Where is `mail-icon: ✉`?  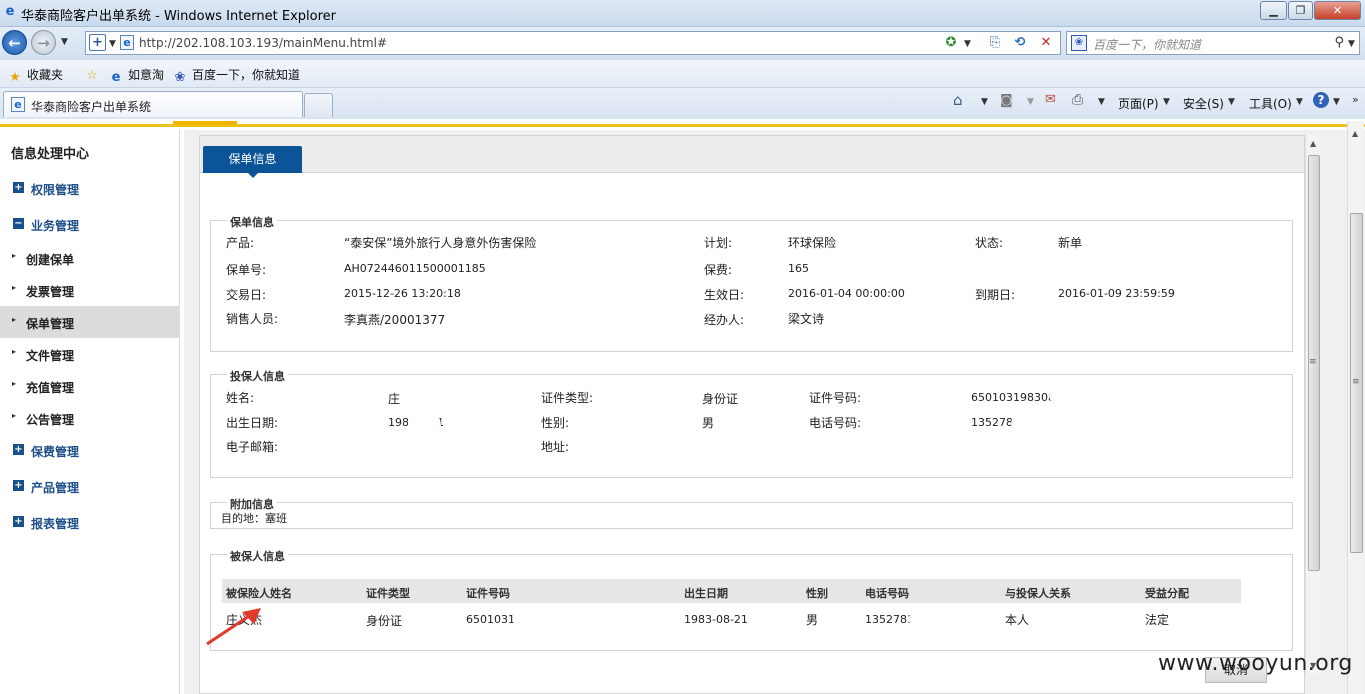 mail-icon: ✉ is located at coordinates (1050, 99).